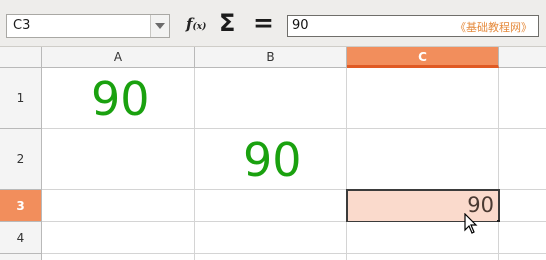 This screenshot has height=260, width=546. Describe the element at coordinates (118, 206) in the screenshot. I see `cell-a3` at that location.